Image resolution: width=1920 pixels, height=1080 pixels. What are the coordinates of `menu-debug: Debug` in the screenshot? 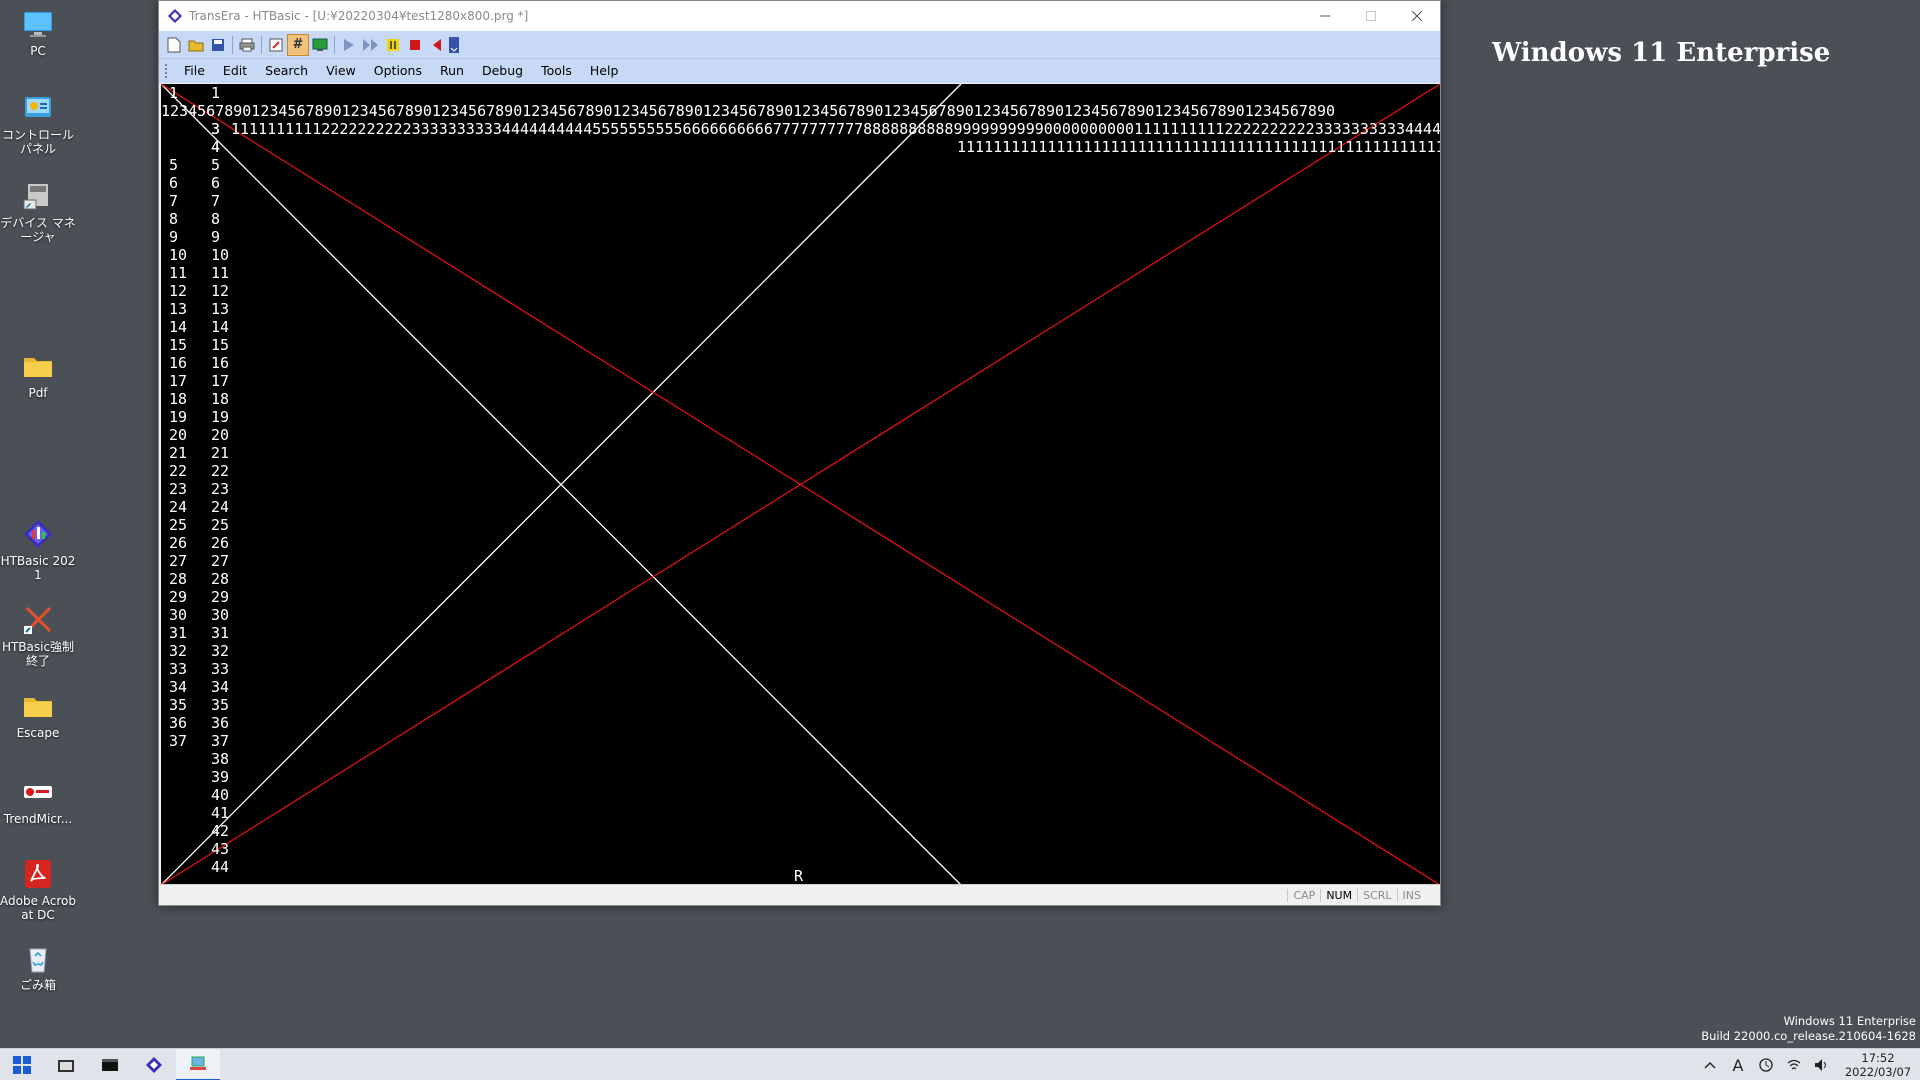 It's located at (502, 71).